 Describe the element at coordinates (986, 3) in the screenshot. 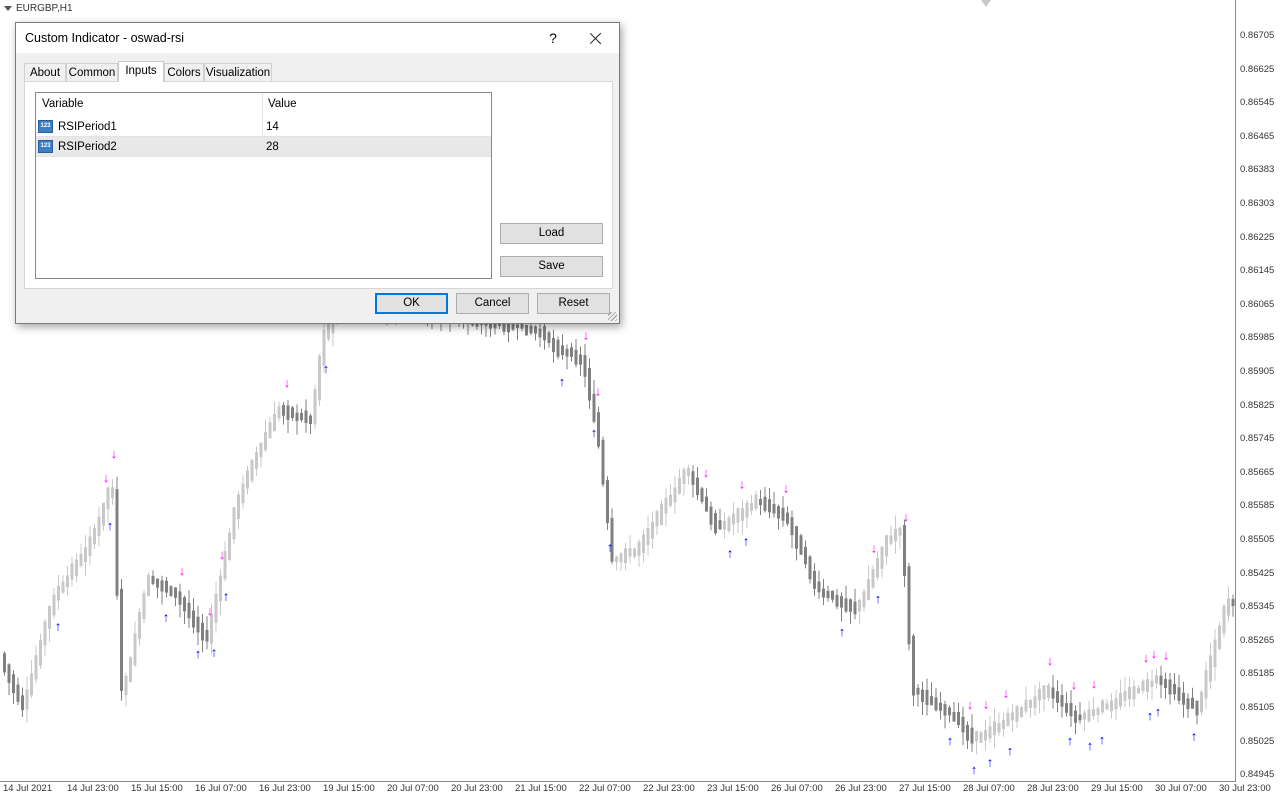

I see `chart-shift-marker-icon` at that location.